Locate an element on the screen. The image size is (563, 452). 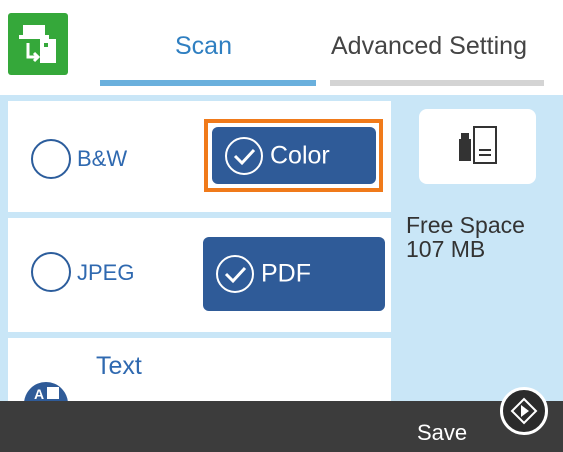
start-diamond-icon is located at coordinates (524, 411).